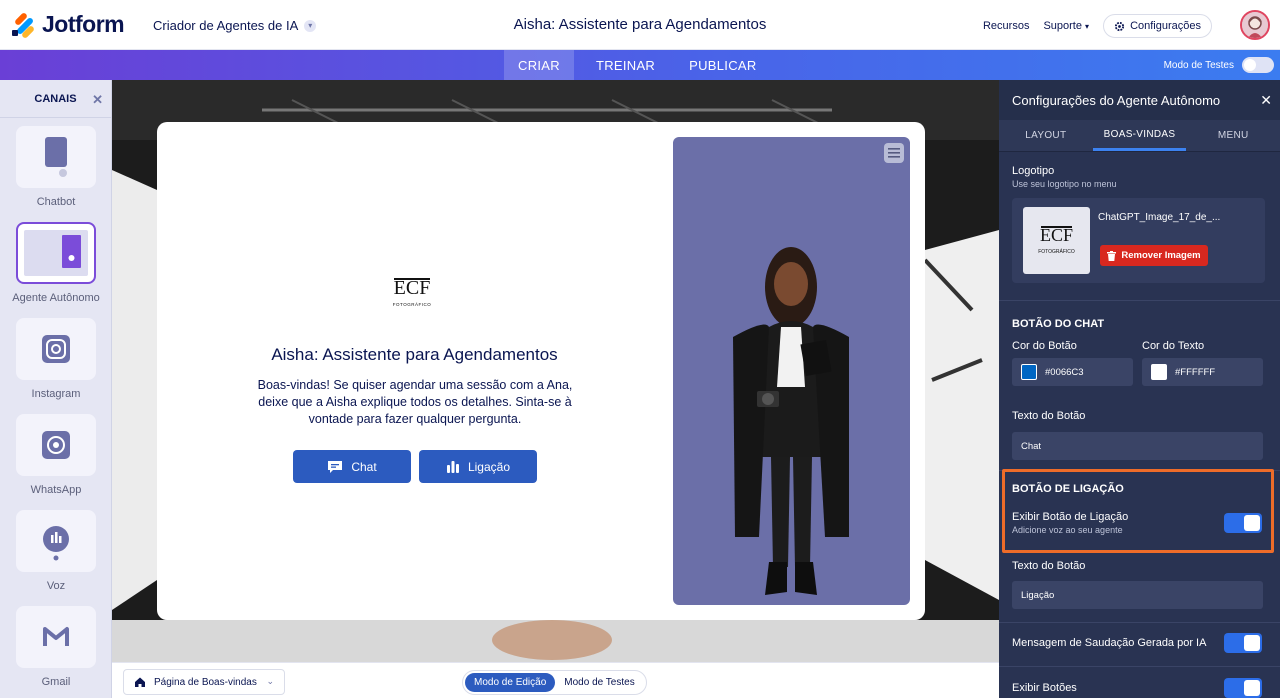 The height and width of the screenshot is (698, 1280). Describe the element at coordinates (1255, 25) in the screenshot. I see `user-avatar` at that location.